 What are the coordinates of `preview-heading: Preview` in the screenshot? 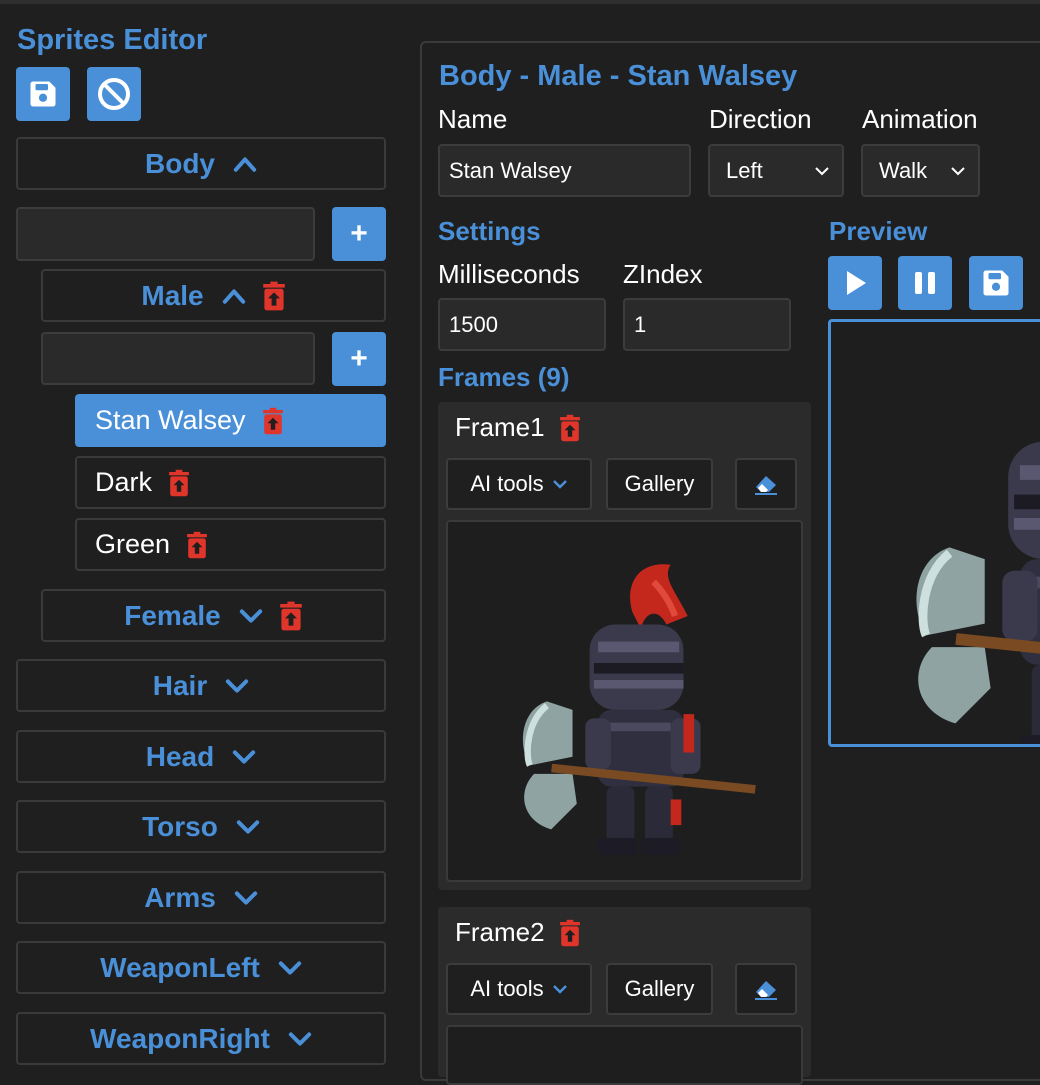 It's located at (878, 231).